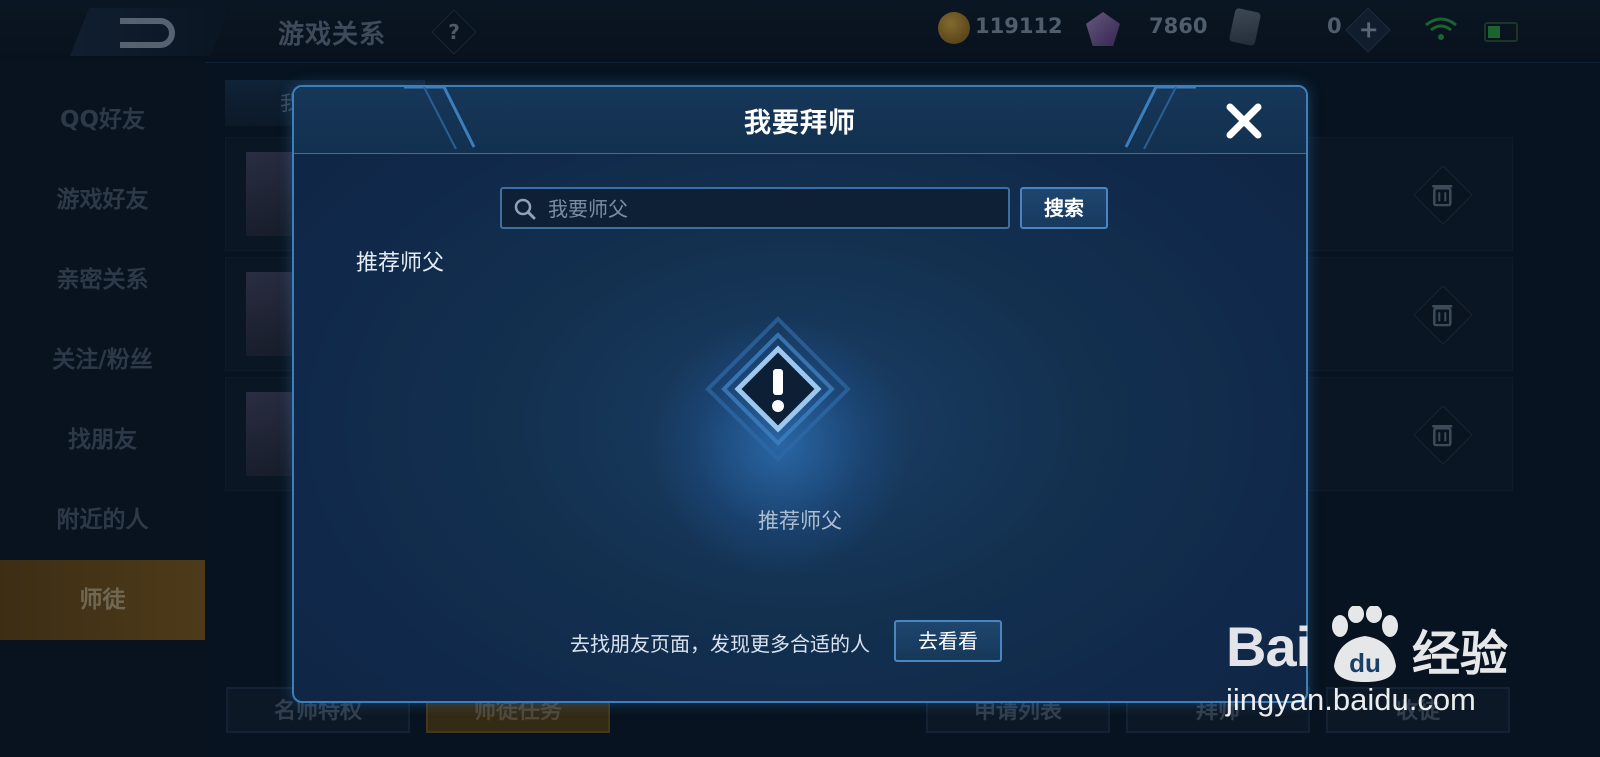 The image size is (1600, 757). What do you see at coordinates (1365, 663) in the screenshot?
I see `svg-text: du` at bounding box center [1365, 663].